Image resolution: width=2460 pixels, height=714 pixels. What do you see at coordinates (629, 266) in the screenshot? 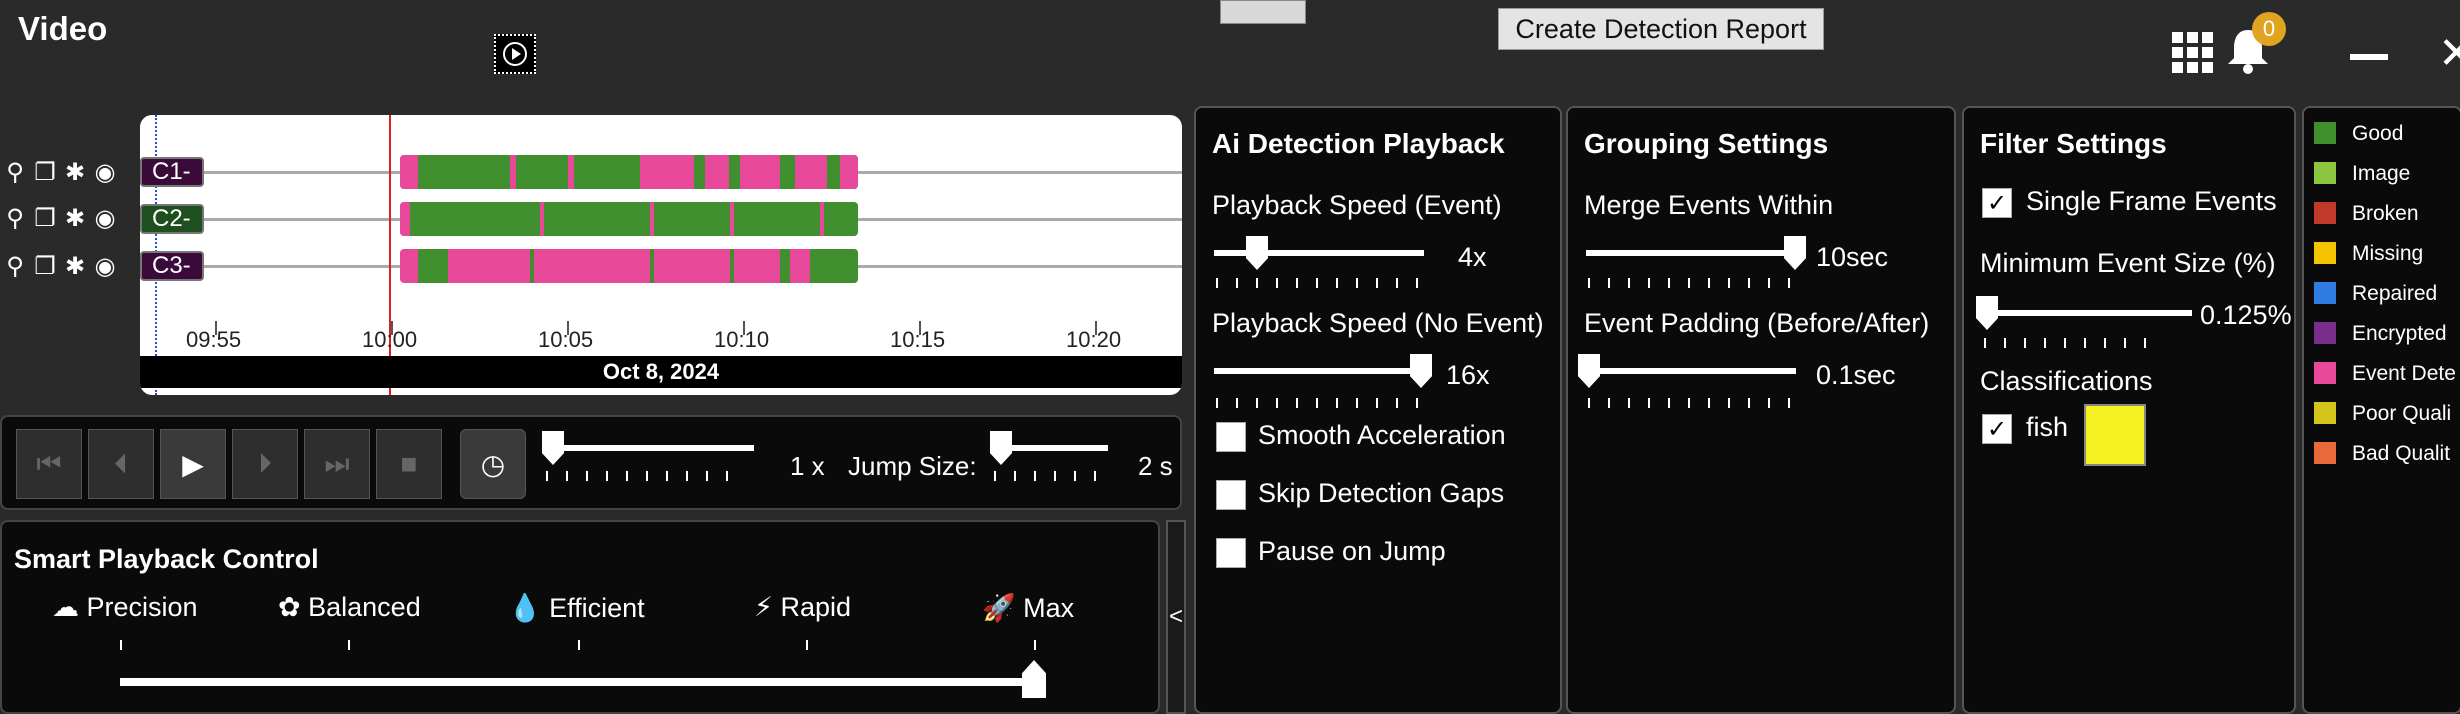
I see `event-bar-c3` at bounding box center [629, 266].